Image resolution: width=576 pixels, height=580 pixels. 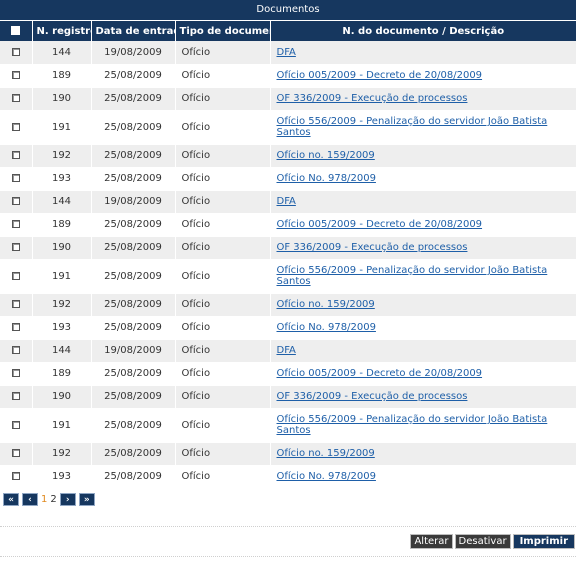 I want to click on select-all-checkbox, so click(x=16, y=31).